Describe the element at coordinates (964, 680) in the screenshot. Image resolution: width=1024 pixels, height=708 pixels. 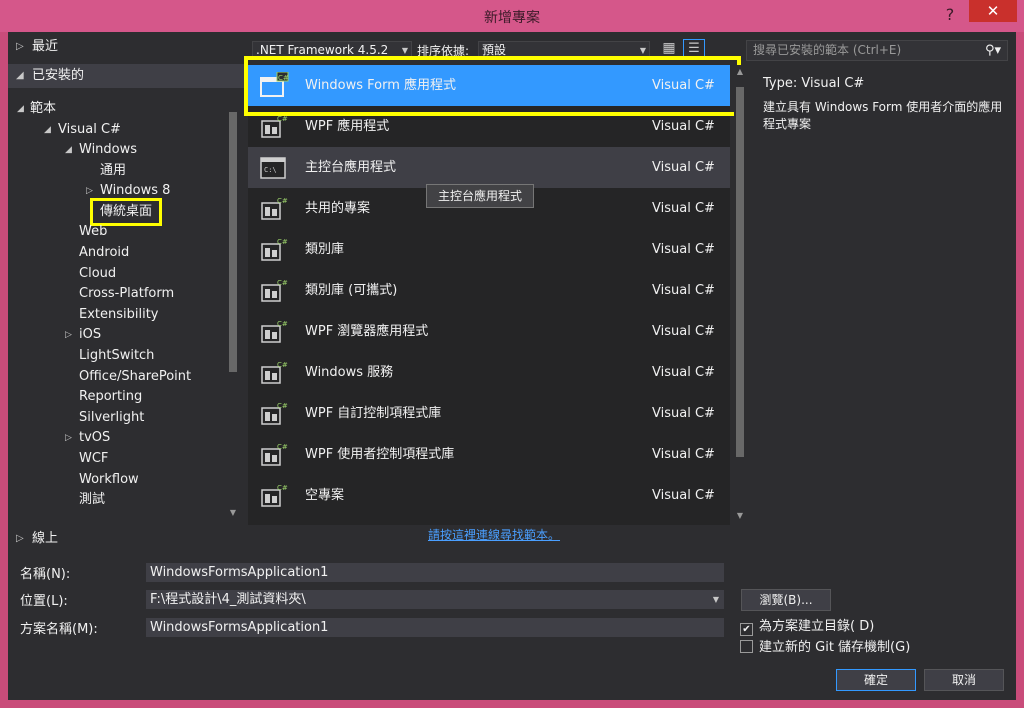
I see `cancel-button: 取消` at that location.